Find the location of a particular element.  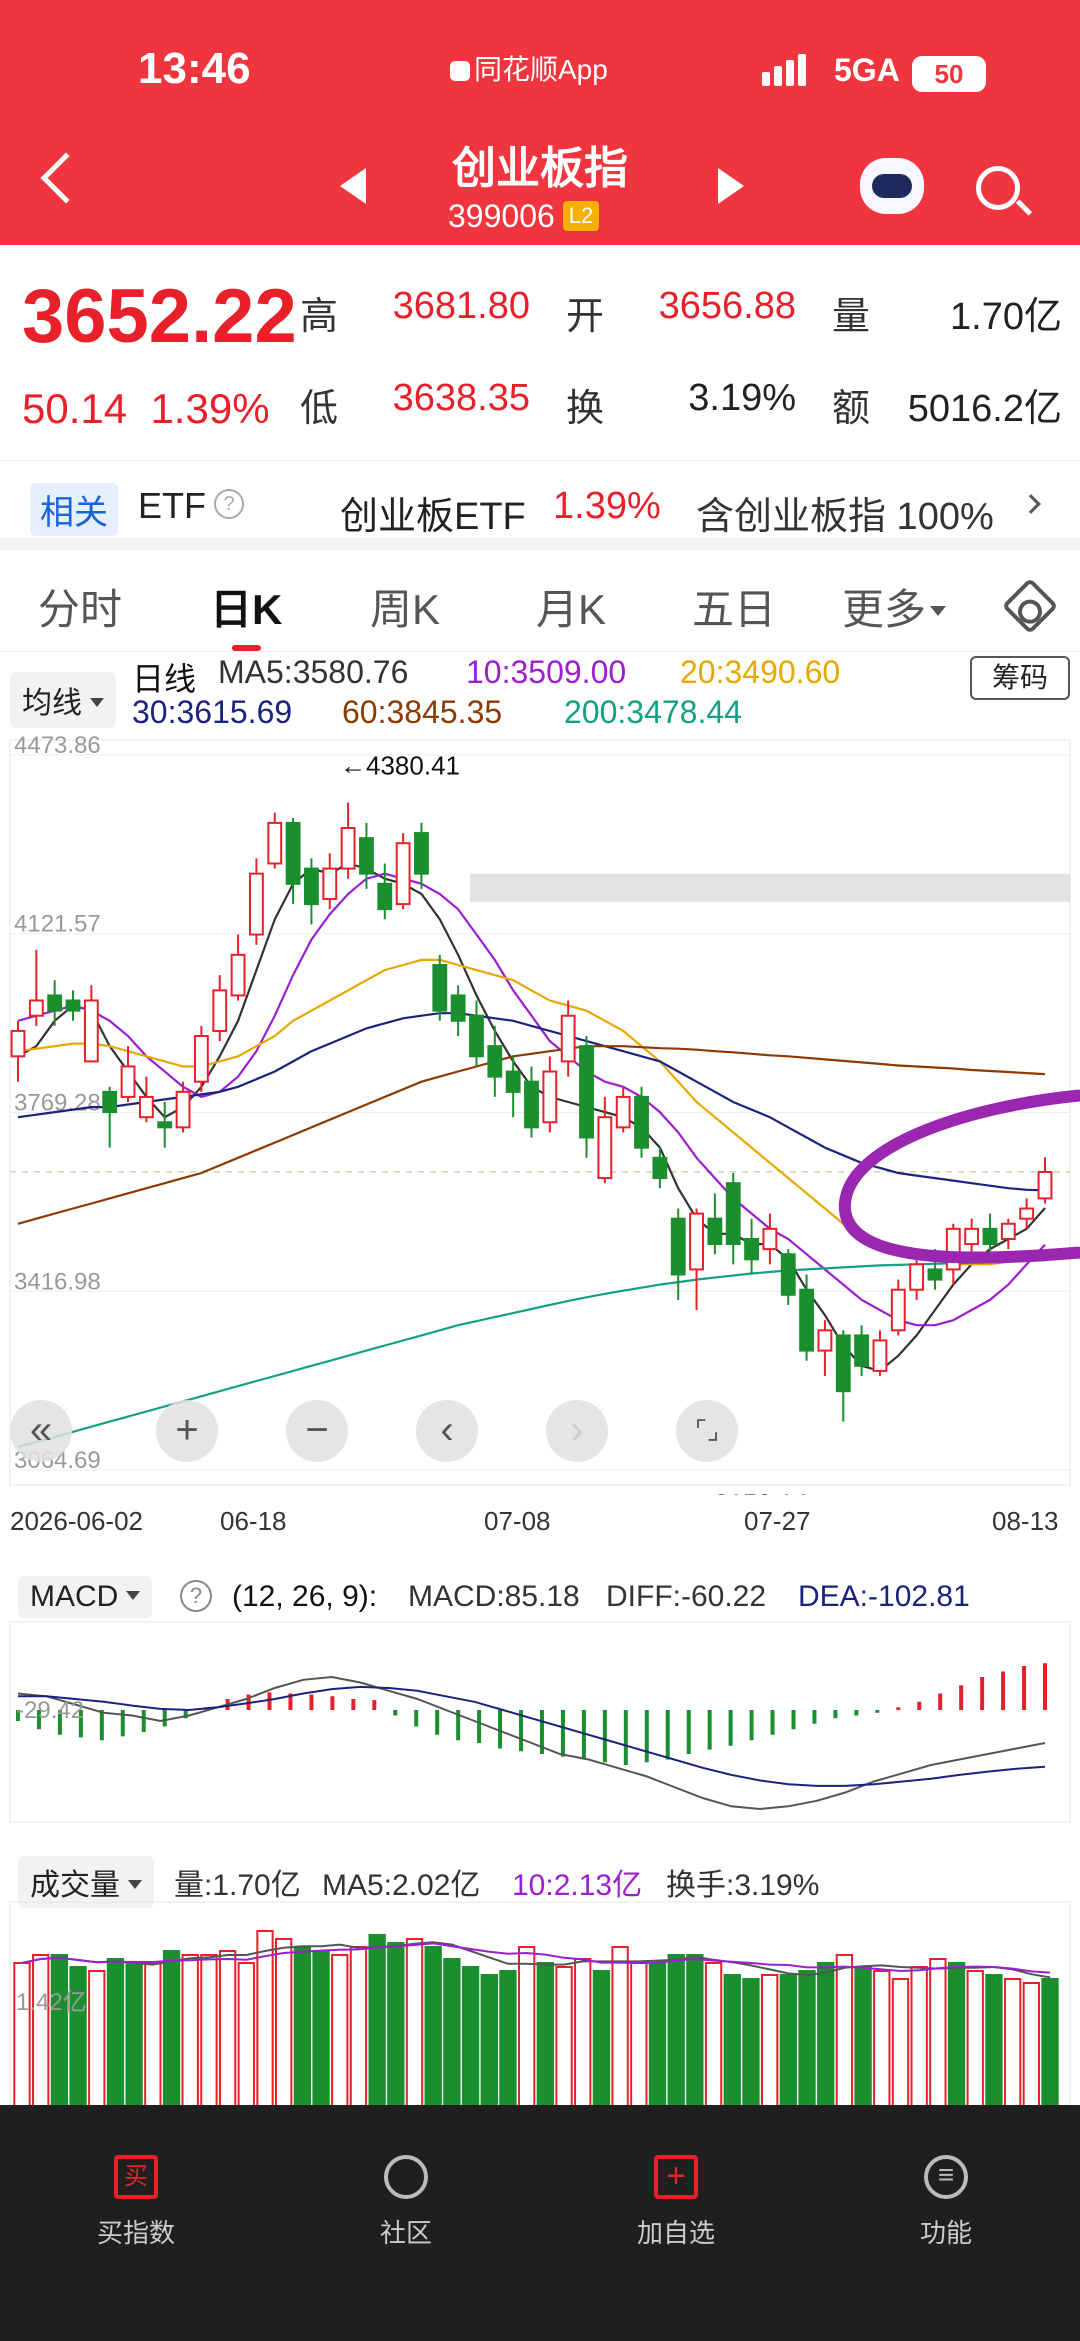

status-time: 13:46 is located at coordinates (194, 68).